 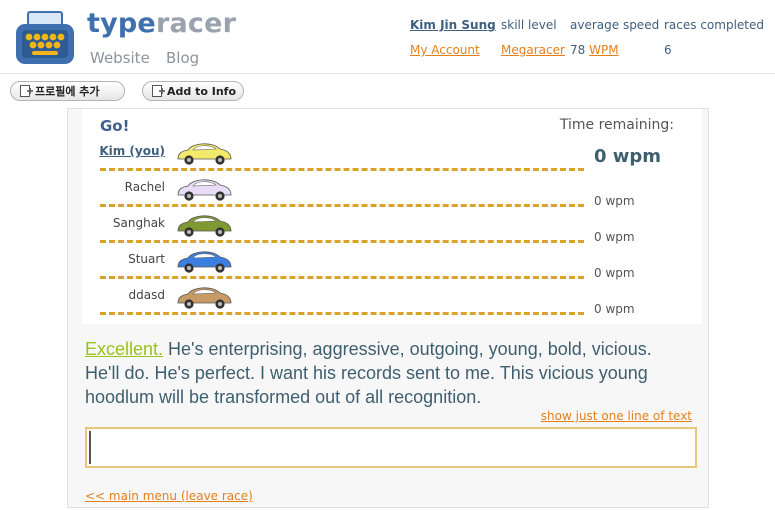 I want to click on add-to-profile-label: 프로필에 추가, so click(x=67, y=91).